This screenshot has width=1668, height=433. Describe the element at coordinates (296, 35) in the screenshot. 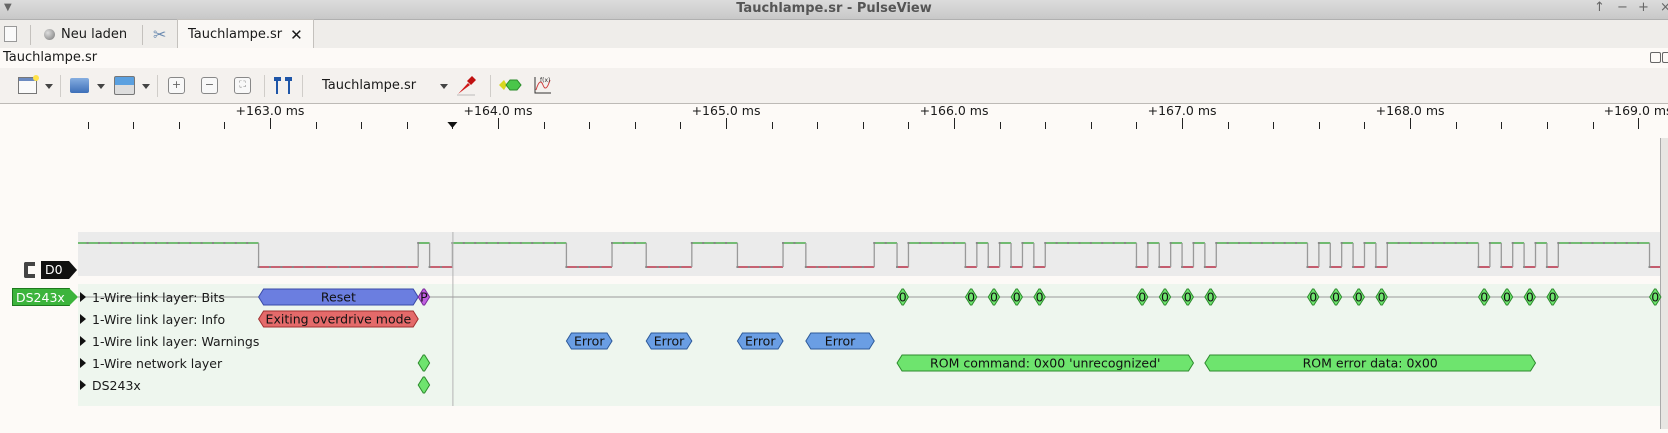

I see `close-tab-icon: ✕` at that location.